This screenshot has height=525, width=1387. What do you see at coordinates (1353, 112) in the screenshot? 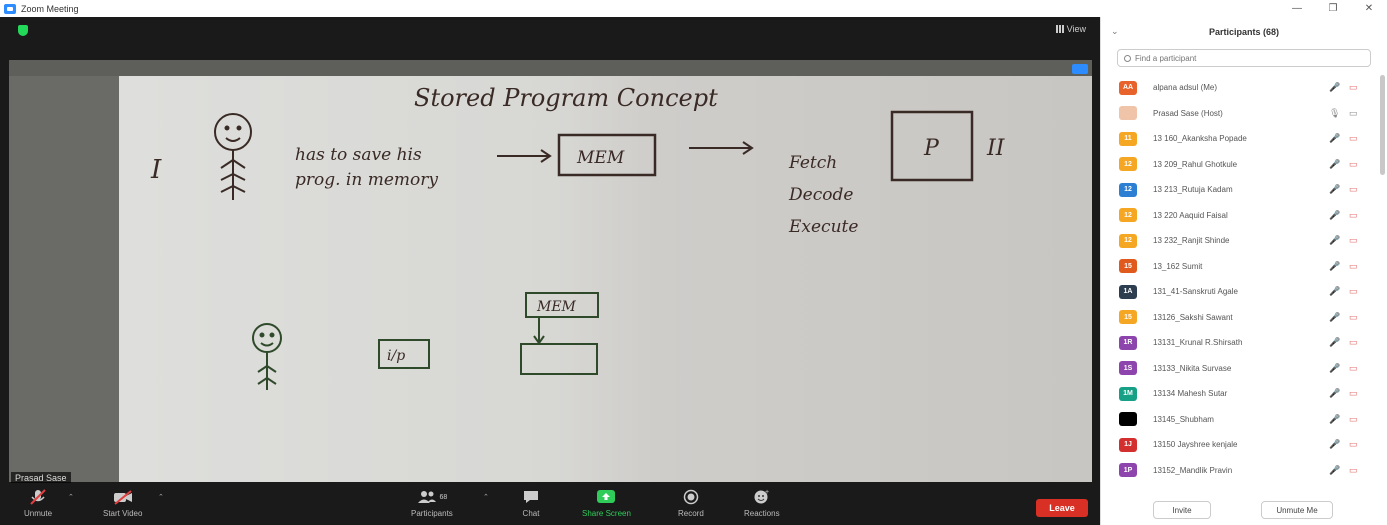
I see `camera-on-icon: ▭` at bounding box center [1353, 112].